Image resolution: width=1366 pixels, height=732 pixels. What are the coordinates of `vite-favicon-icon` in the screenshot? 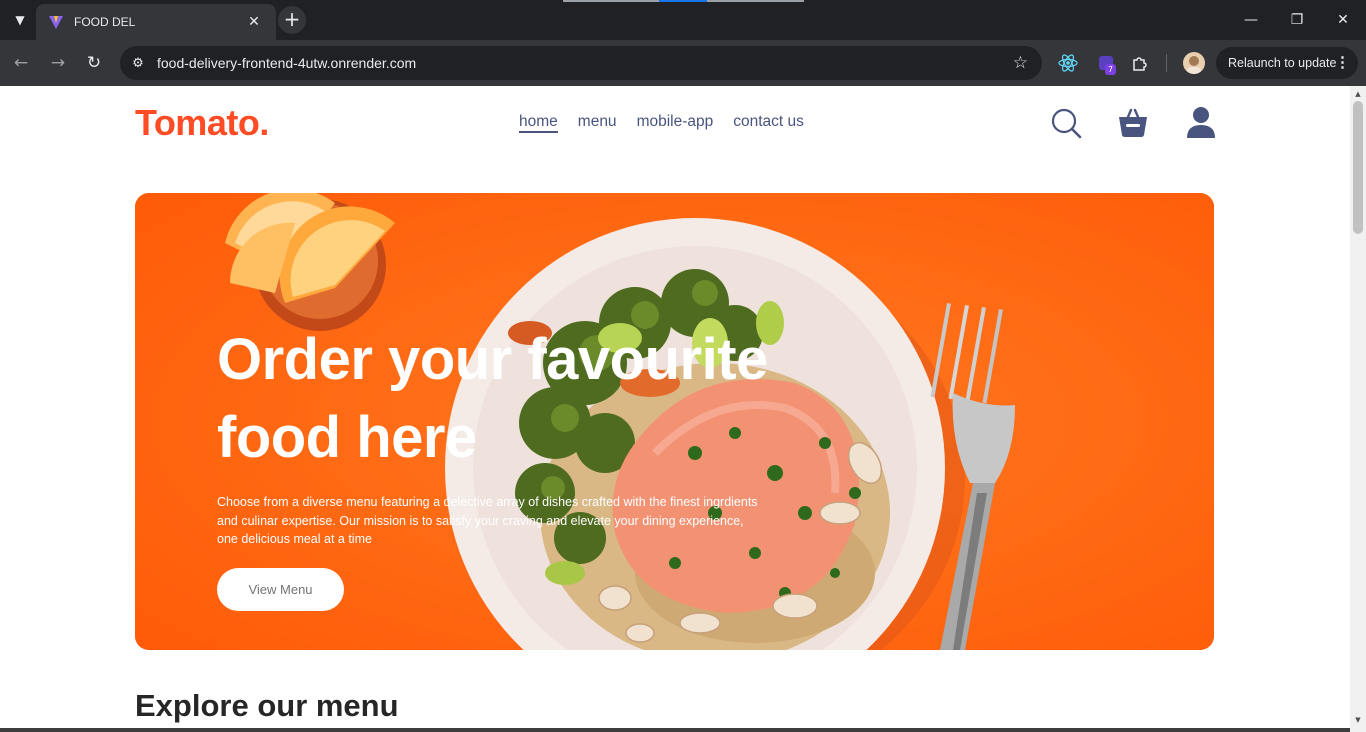 It's located at (56, 22).